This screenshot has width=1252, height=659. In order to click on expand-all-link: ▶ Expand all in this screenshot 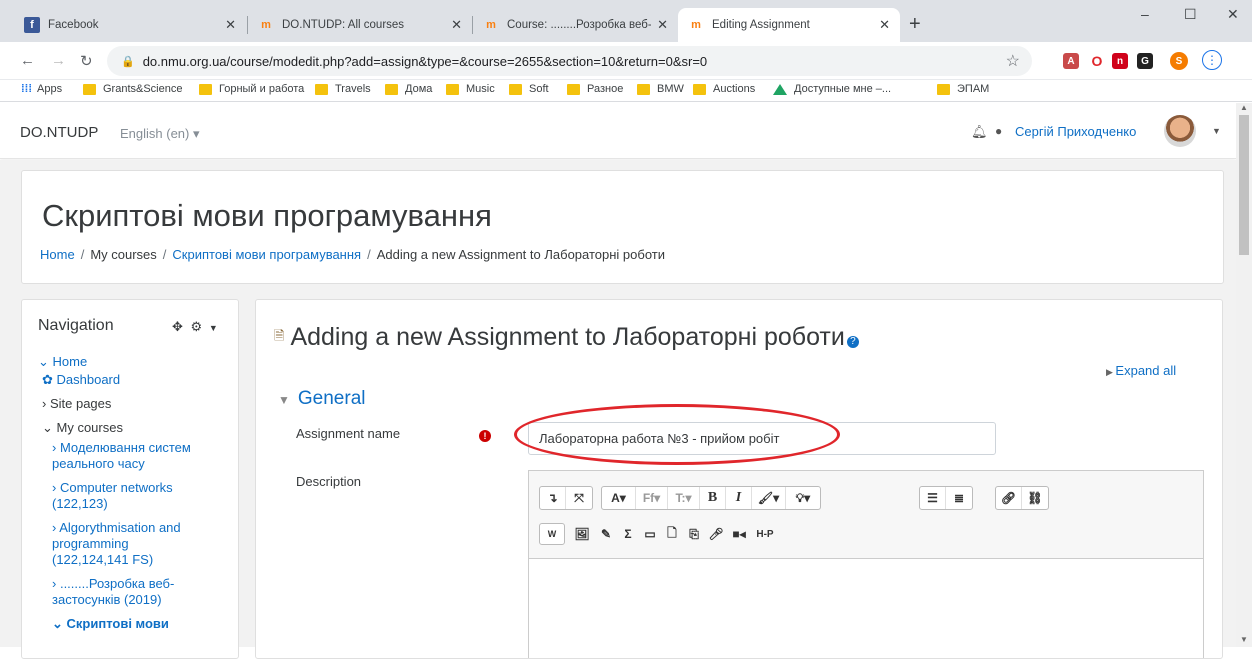, I will do `click(1141, 370)`.